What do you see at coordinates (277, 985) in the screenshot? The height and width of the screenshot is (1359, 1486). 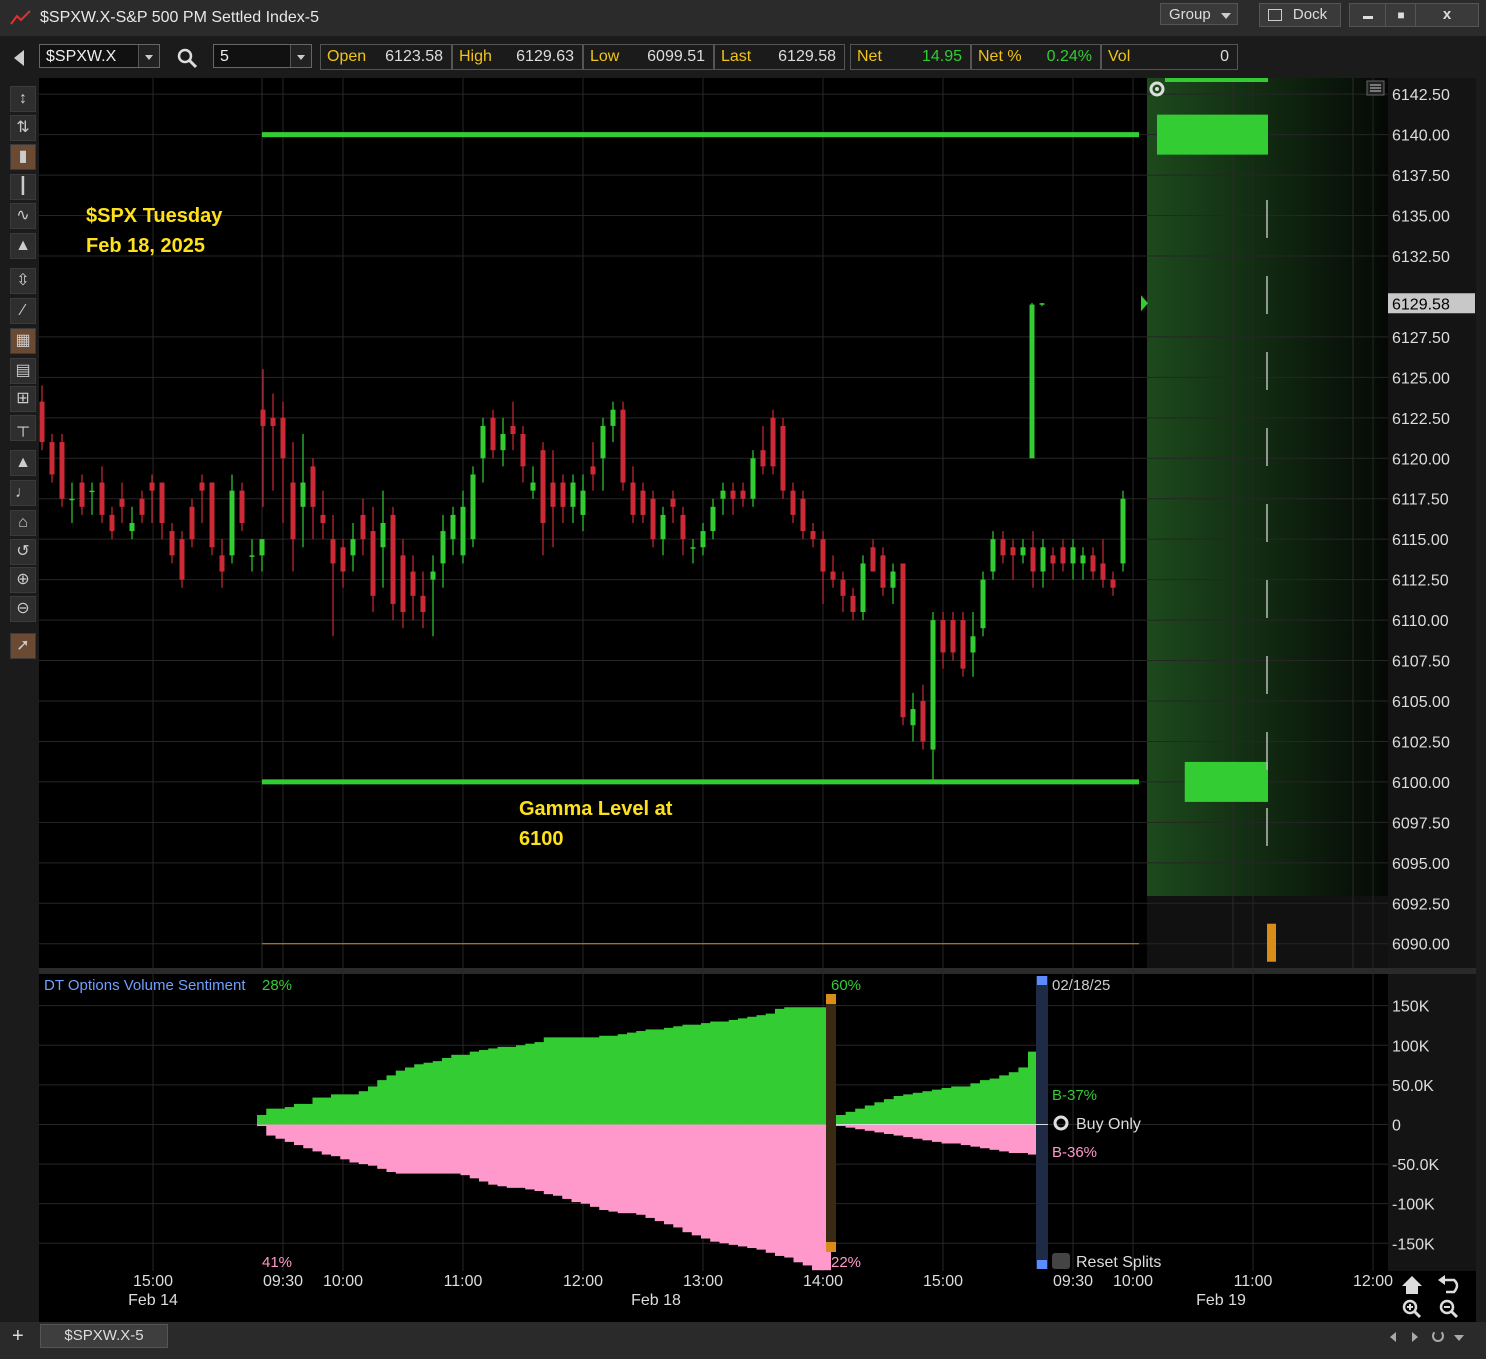 I see `sentiment-buy-pct-left: 28%` at bounding box center [277, 985].